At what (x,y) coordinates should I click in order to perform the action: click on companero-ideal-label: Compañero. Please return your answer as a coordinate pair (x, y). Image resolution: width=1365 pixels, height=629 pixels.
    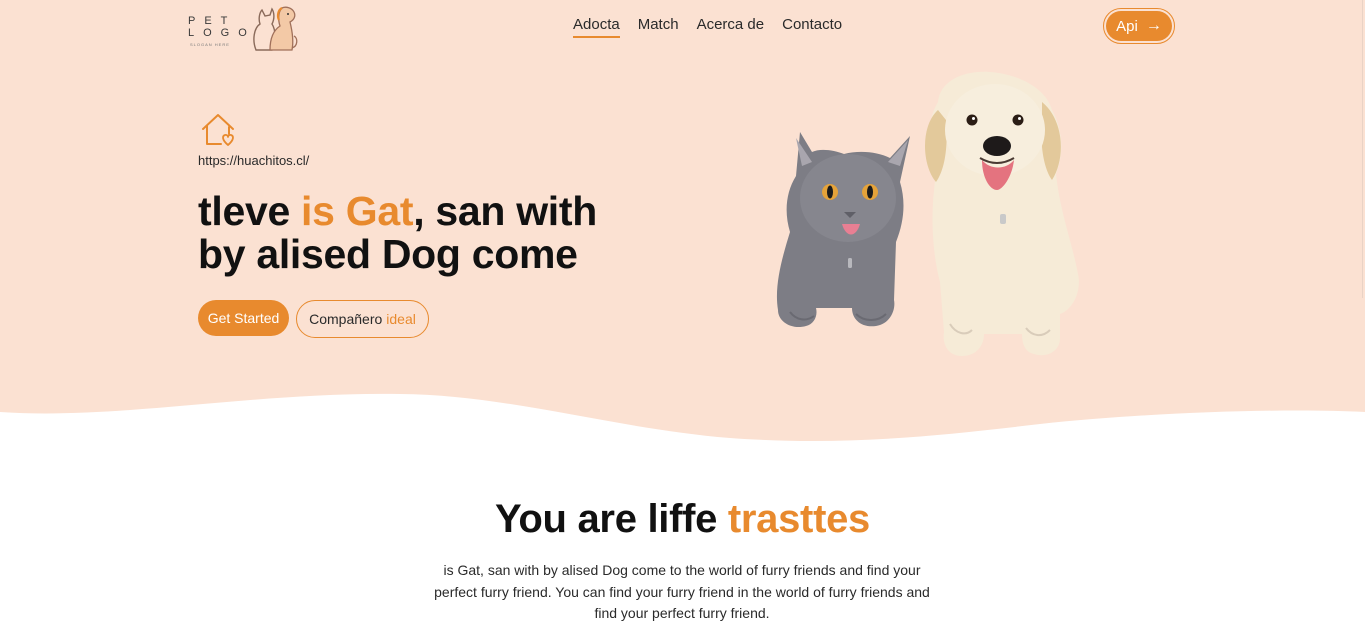
    Looking at the image, I should click on (346, 319).